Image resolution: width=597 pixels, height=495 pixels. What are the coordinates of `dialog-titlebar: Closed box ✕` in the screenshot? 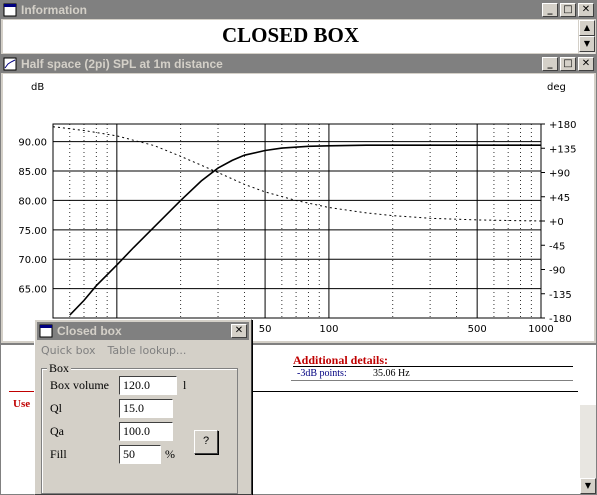 It's located at (143, 331).